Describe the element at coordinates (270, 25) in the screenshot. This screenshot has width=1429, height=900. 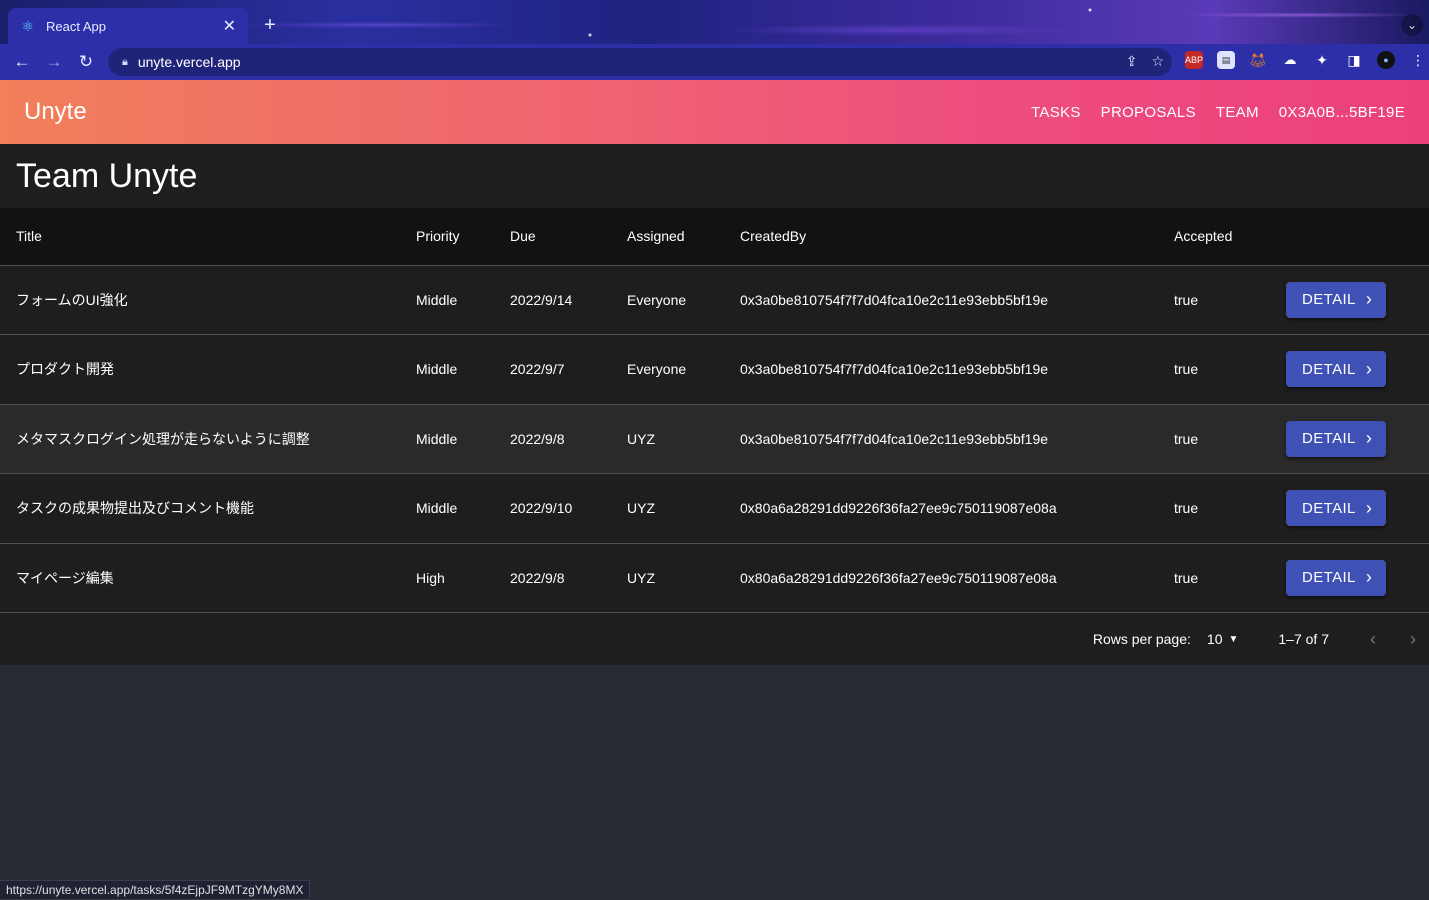
I see `new-tab-icon: +` at that location.